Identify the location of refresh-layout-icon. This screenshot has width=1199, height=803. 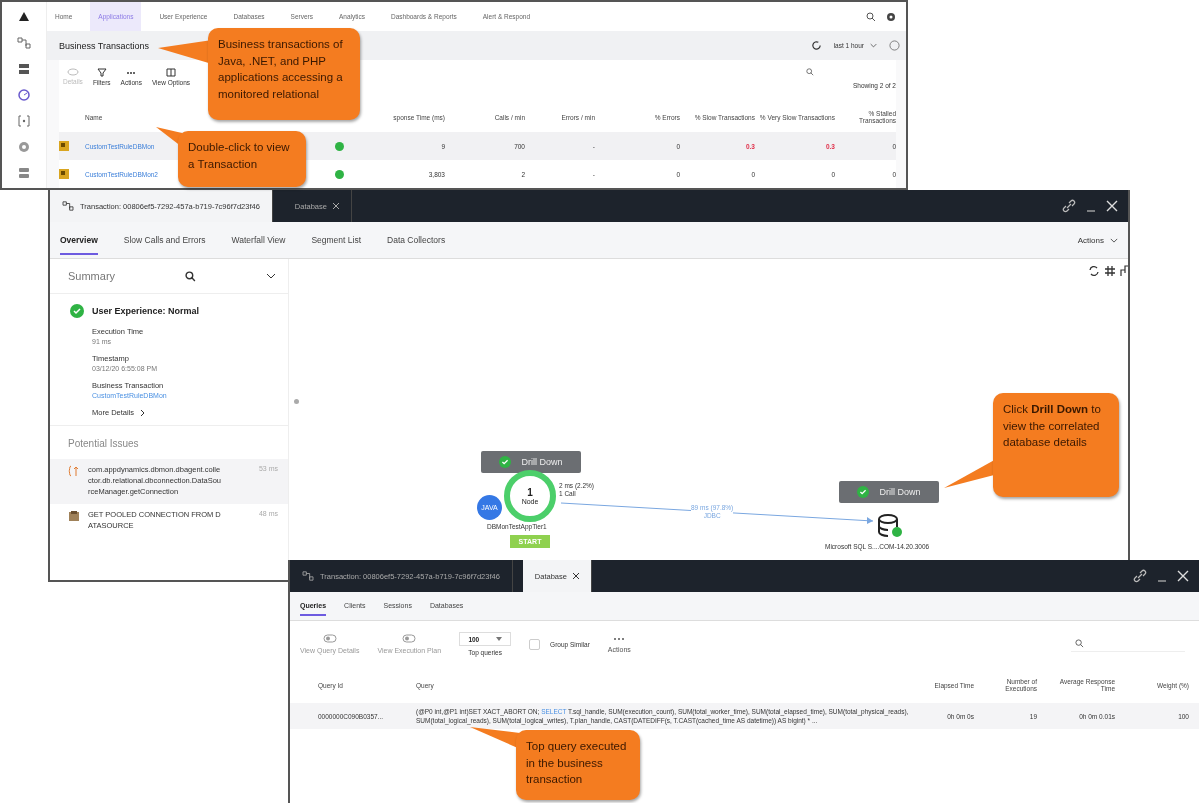
(1094, 271).